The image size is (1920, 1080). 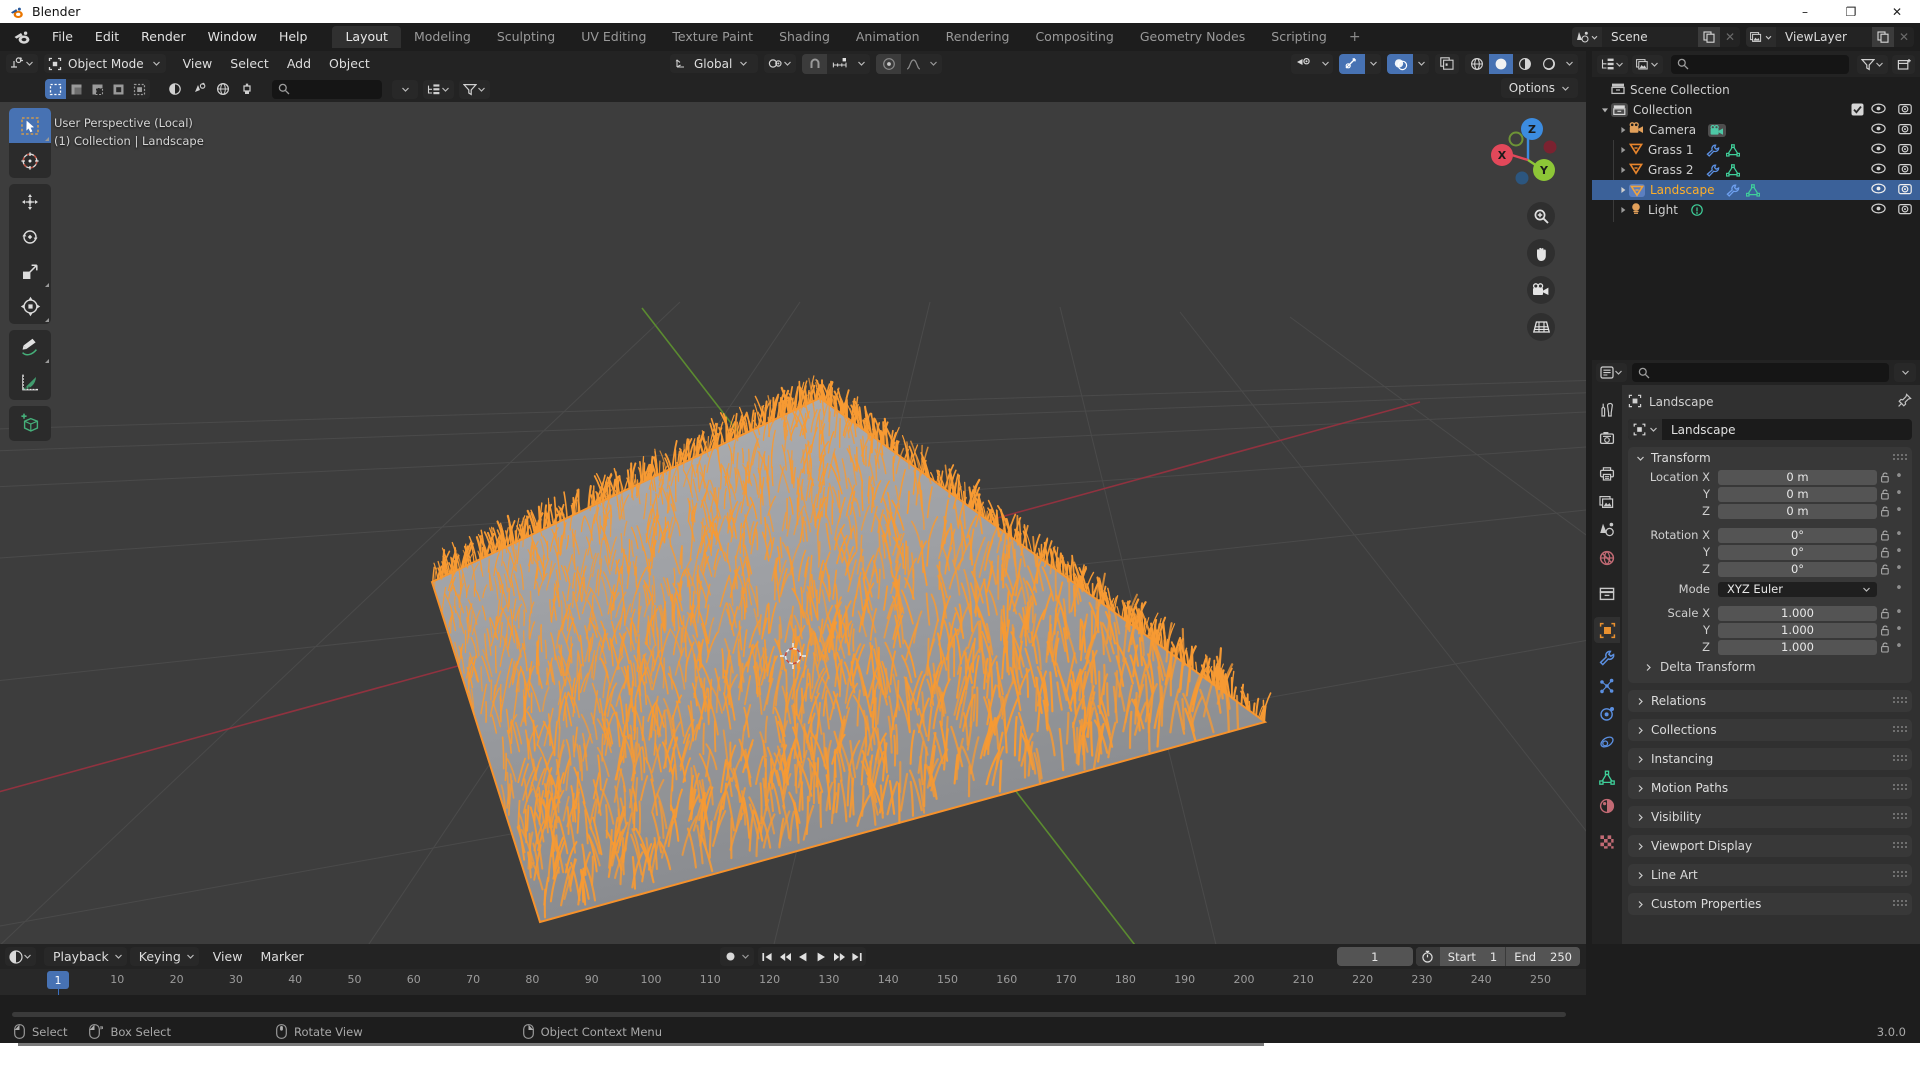 I want to click on jump-to-end-button, so click(x=857, y=956).